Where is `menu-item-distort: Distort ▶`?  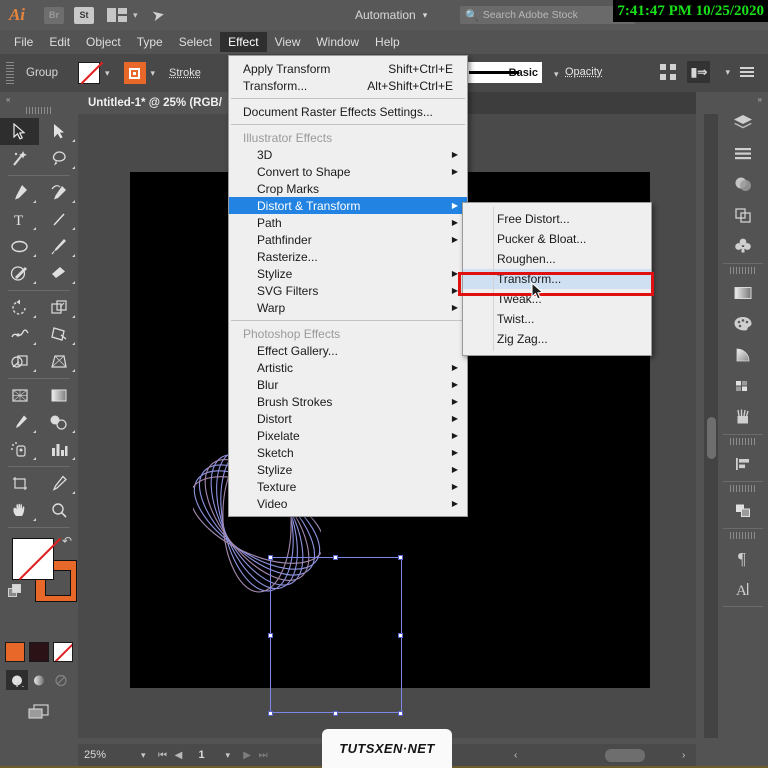
menu-item-distort: Distort ▶ is located at coordinates (348, 418).